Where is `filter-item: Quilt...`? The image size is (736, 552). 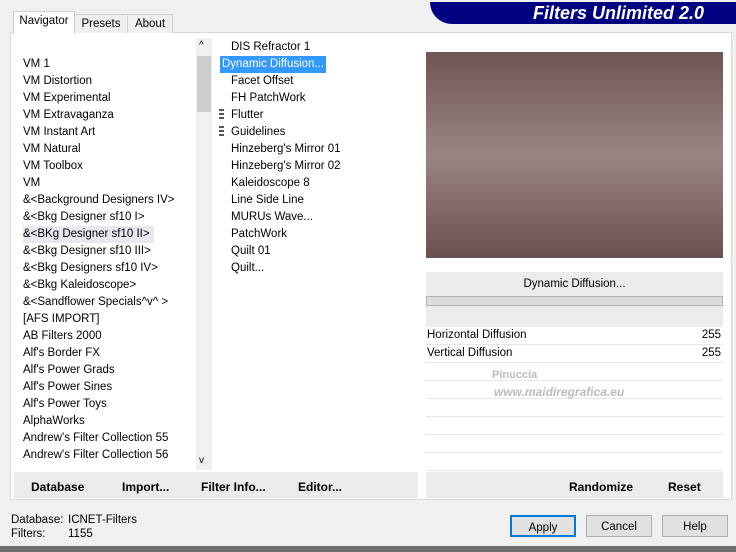
filter-item: Quilt... is located at coordinates (247, 268).